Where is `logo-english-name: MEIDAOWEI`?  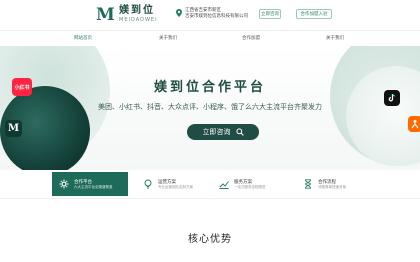
logo-english-name: MEIDAOWEI is located at coordinates (138, 20).